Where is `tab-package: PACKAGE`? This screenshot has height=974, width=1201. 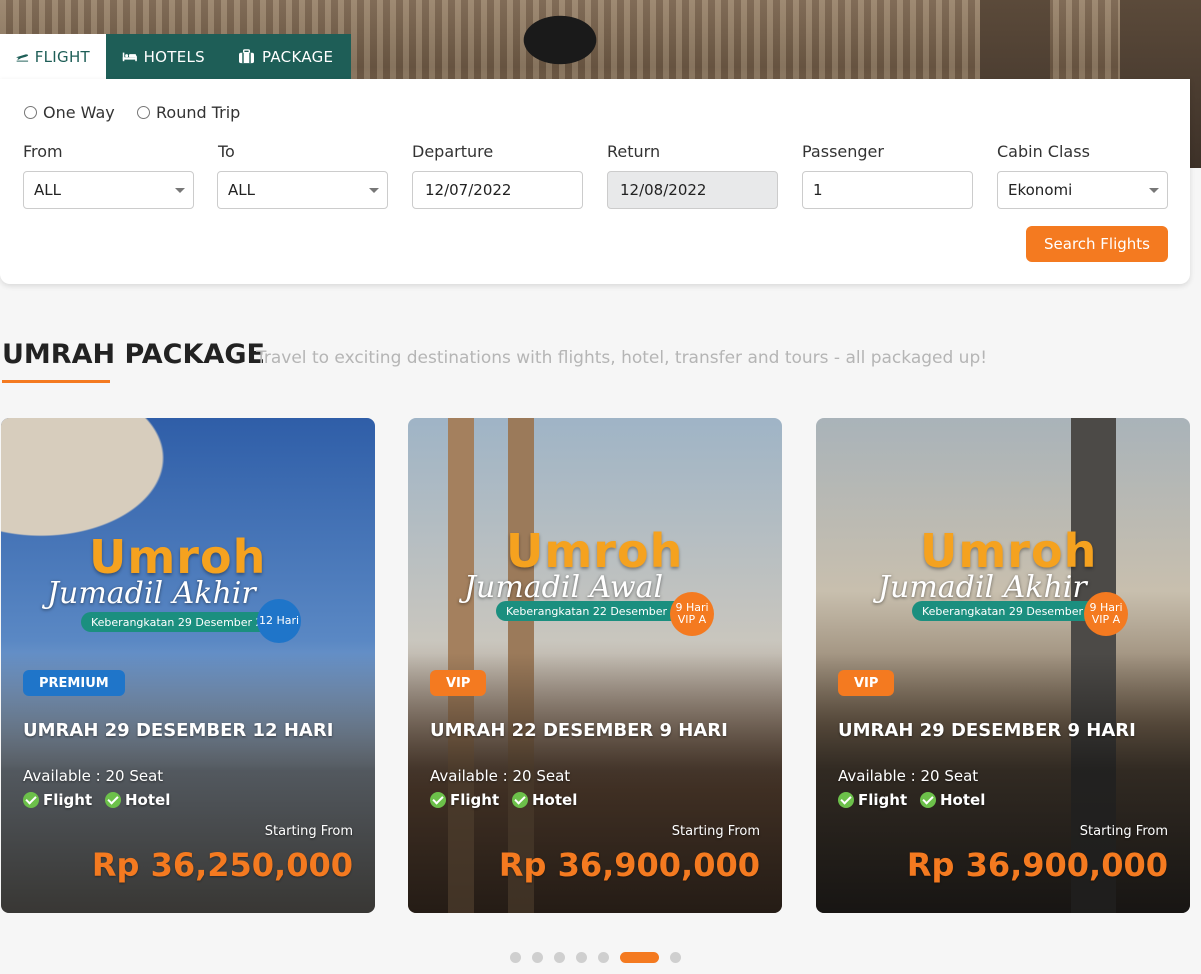 tab-package: PACKAGE is located at coordinates (286, 56).